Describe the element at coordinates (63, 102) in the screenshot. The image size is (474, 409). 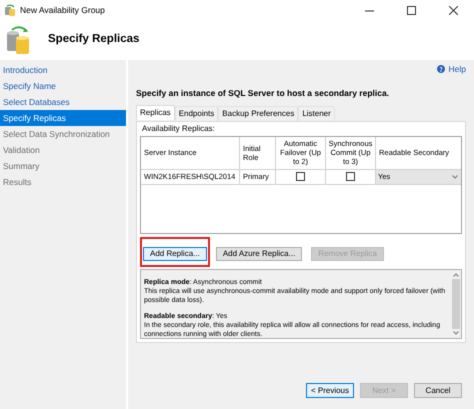
I see `wizard-step: Select Databases` at that location.